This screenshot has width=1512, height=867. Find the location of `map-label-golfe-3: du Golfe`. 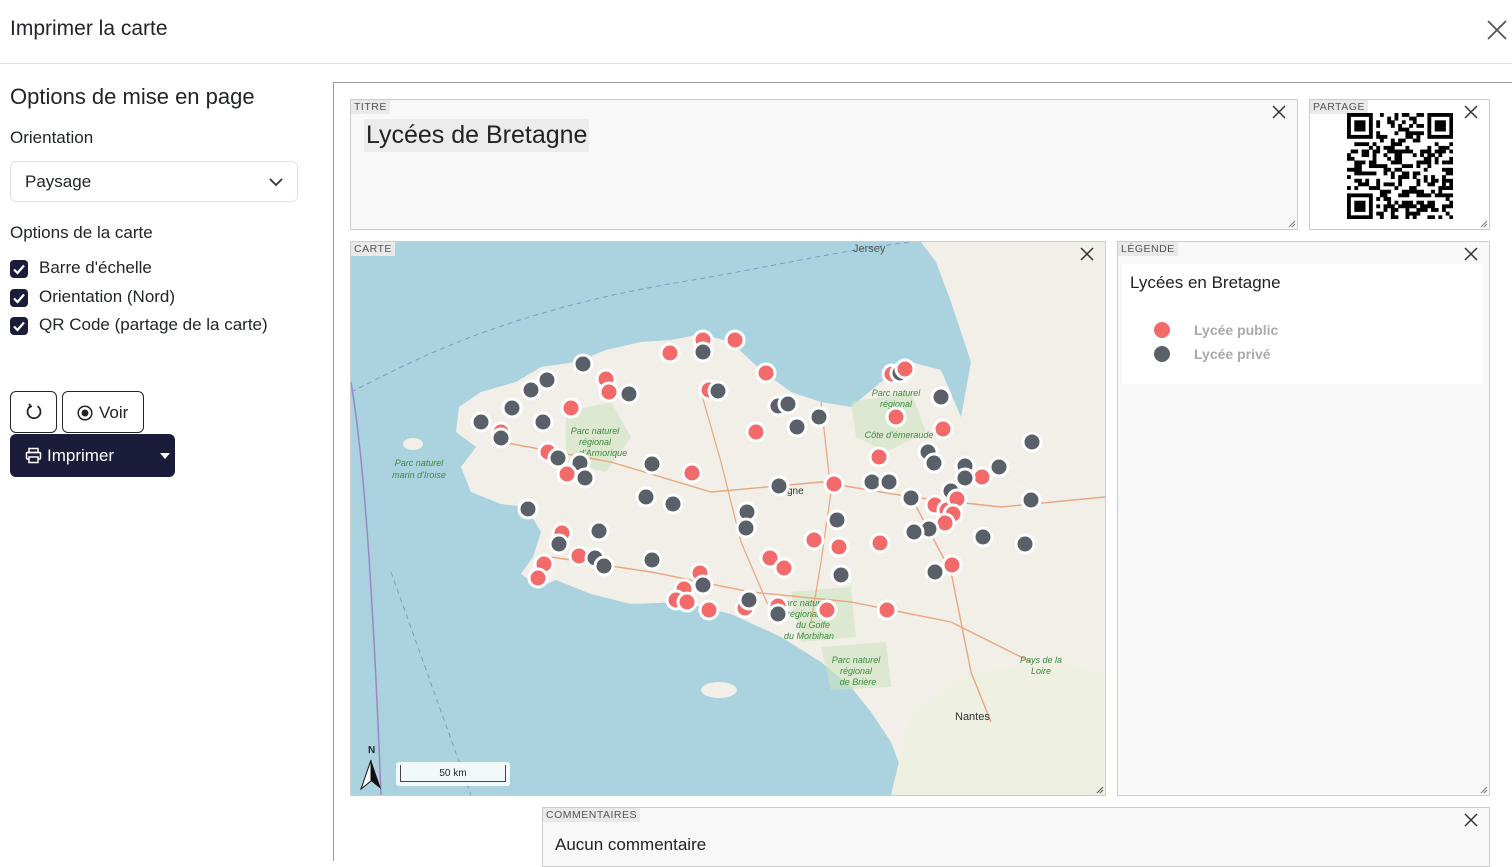

map-label-golfe-3: du Golfe is located at coordinates (813, 625).